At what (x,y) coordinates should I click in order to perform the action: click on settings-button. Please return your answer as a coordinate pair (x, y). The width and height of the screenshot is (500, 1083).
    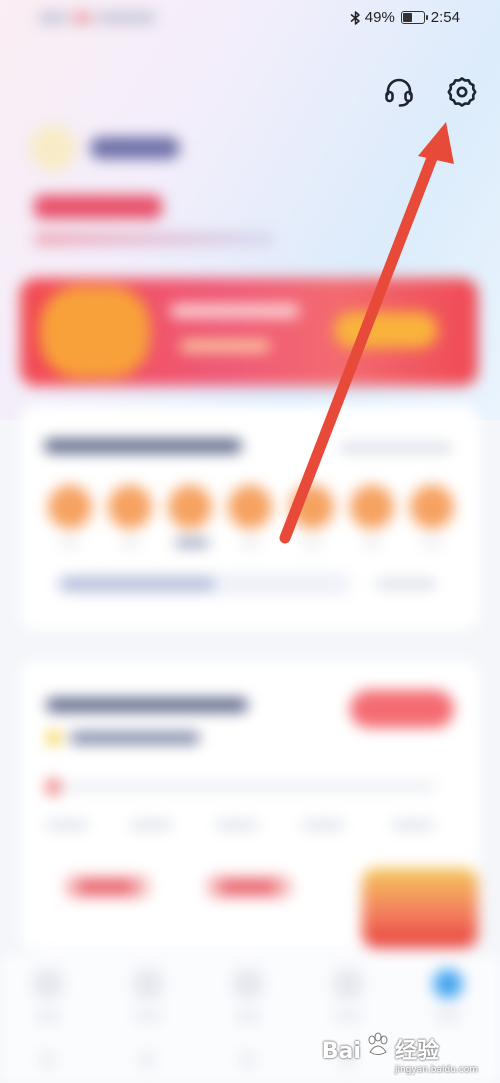
    Looking at the image, I should click on (462, 92).